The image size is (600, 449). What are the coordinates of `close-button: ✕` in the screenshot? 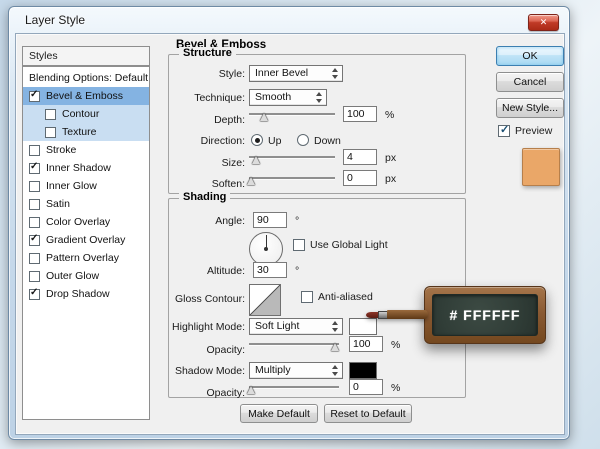 It's located at (543, 22).